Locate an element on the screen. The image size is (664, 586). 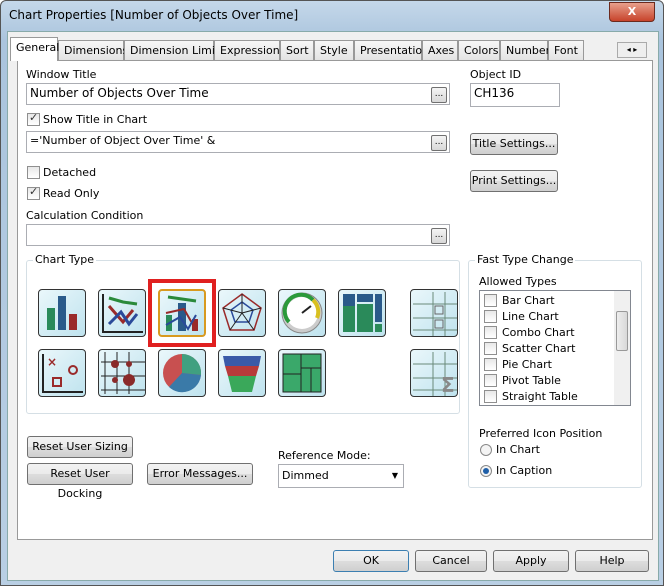
cancel-button: Cancel is located at coordinates (451, 561).